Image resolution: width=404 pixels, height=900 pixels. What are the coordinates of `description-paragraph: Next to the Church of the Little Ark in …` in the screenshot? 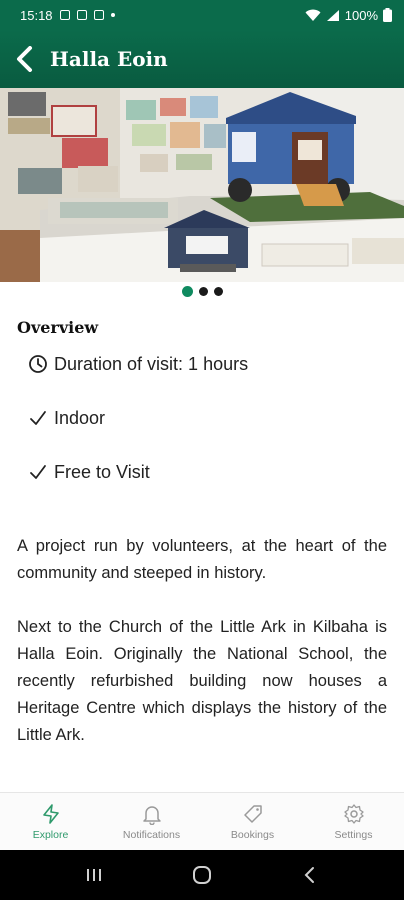 It's located at (202, 681).